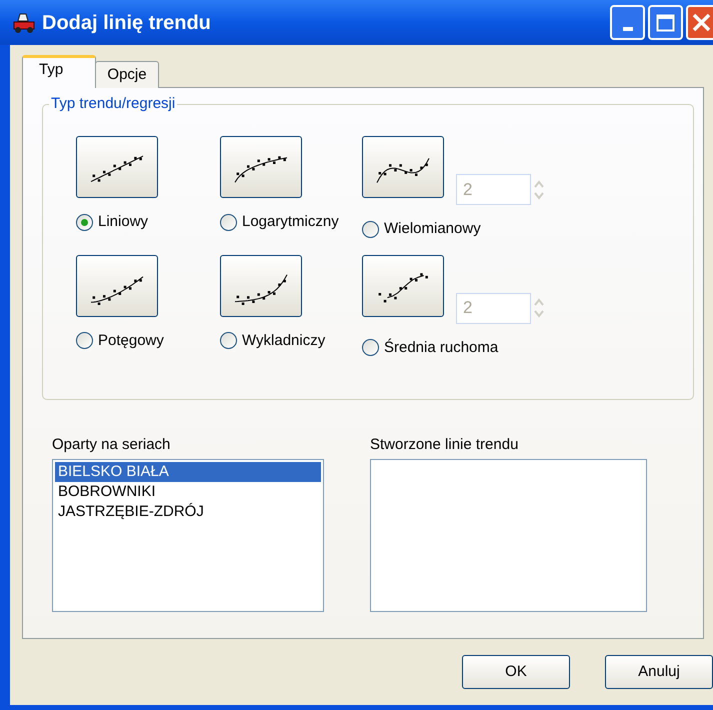 The width and height of the screenshot is (713, 710). What do you see at coordinates (516, 672) in the screenshot?
I see `dialog-button: OK` at bounding box center [516, 672].